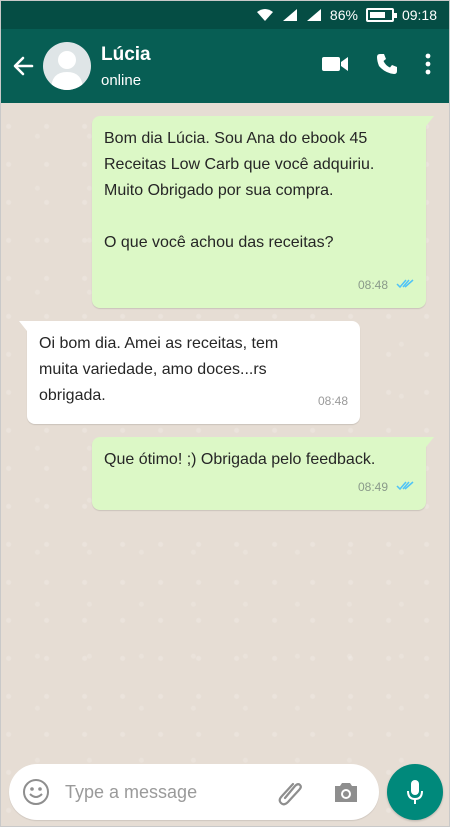 The image size is (450, 827). I want to click on emoji-icon, so click(36, 792).